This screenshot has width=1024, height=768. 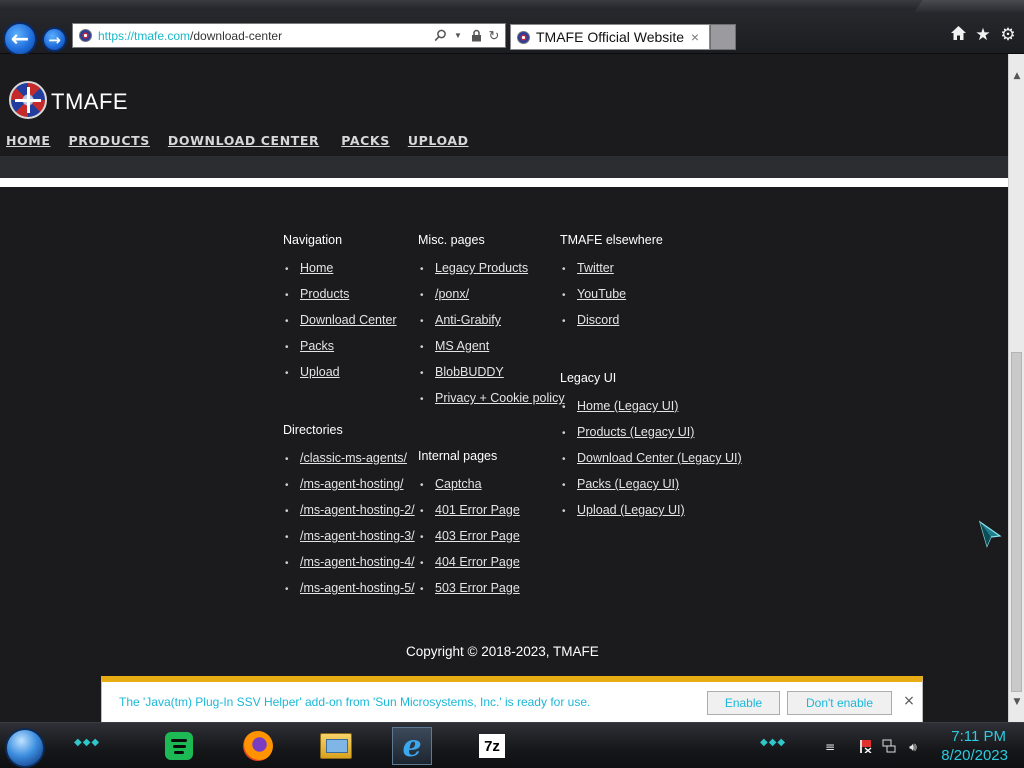 I want to click on favorites-star-icon: ★, so click(x=983, y=35).